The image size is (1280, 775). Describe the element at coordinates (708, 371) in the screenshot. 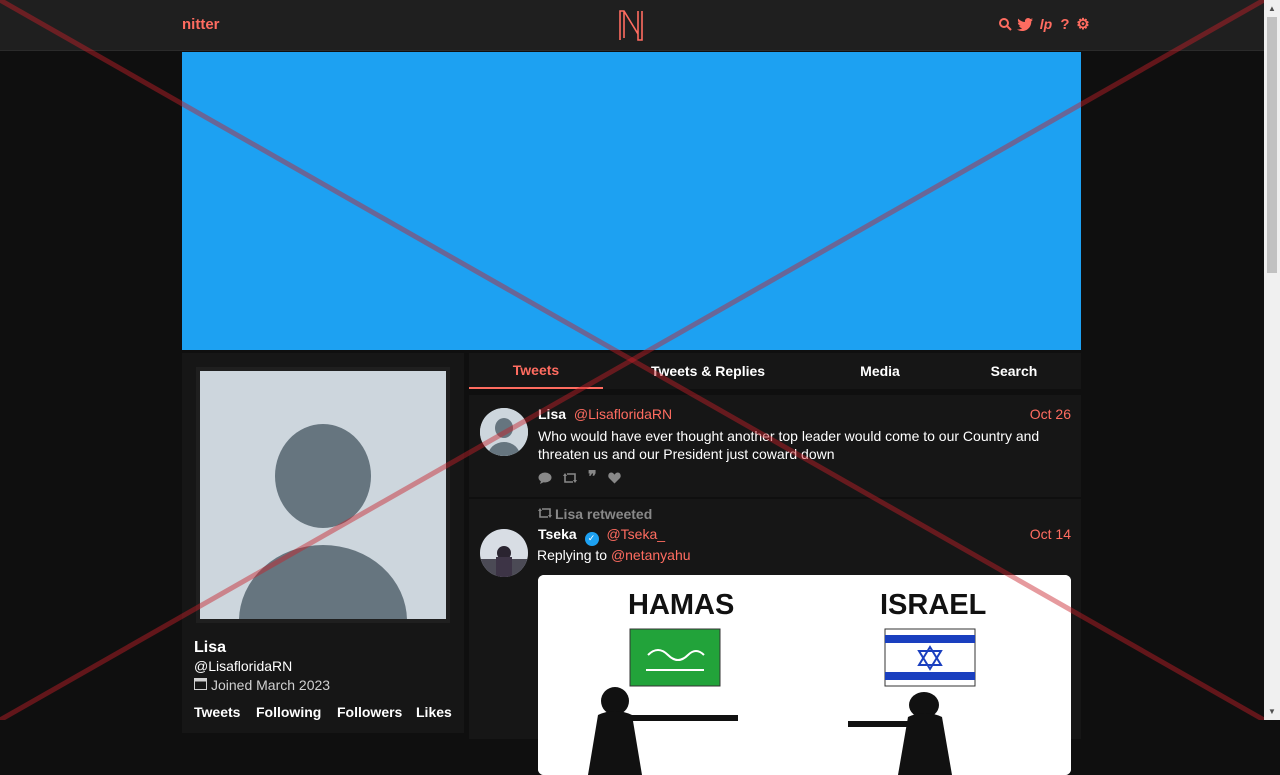

I see `tab-tweets-replies: Tweets & Replies` at that location.